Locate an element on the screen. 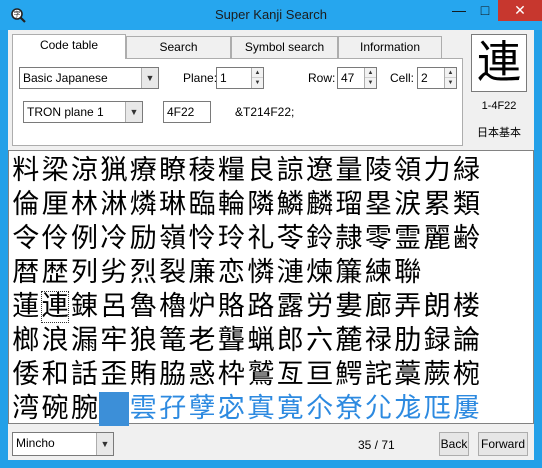 The height and width of the screenshot is (468, 542). maximize-button: □ is located at coordinates (485, 10).